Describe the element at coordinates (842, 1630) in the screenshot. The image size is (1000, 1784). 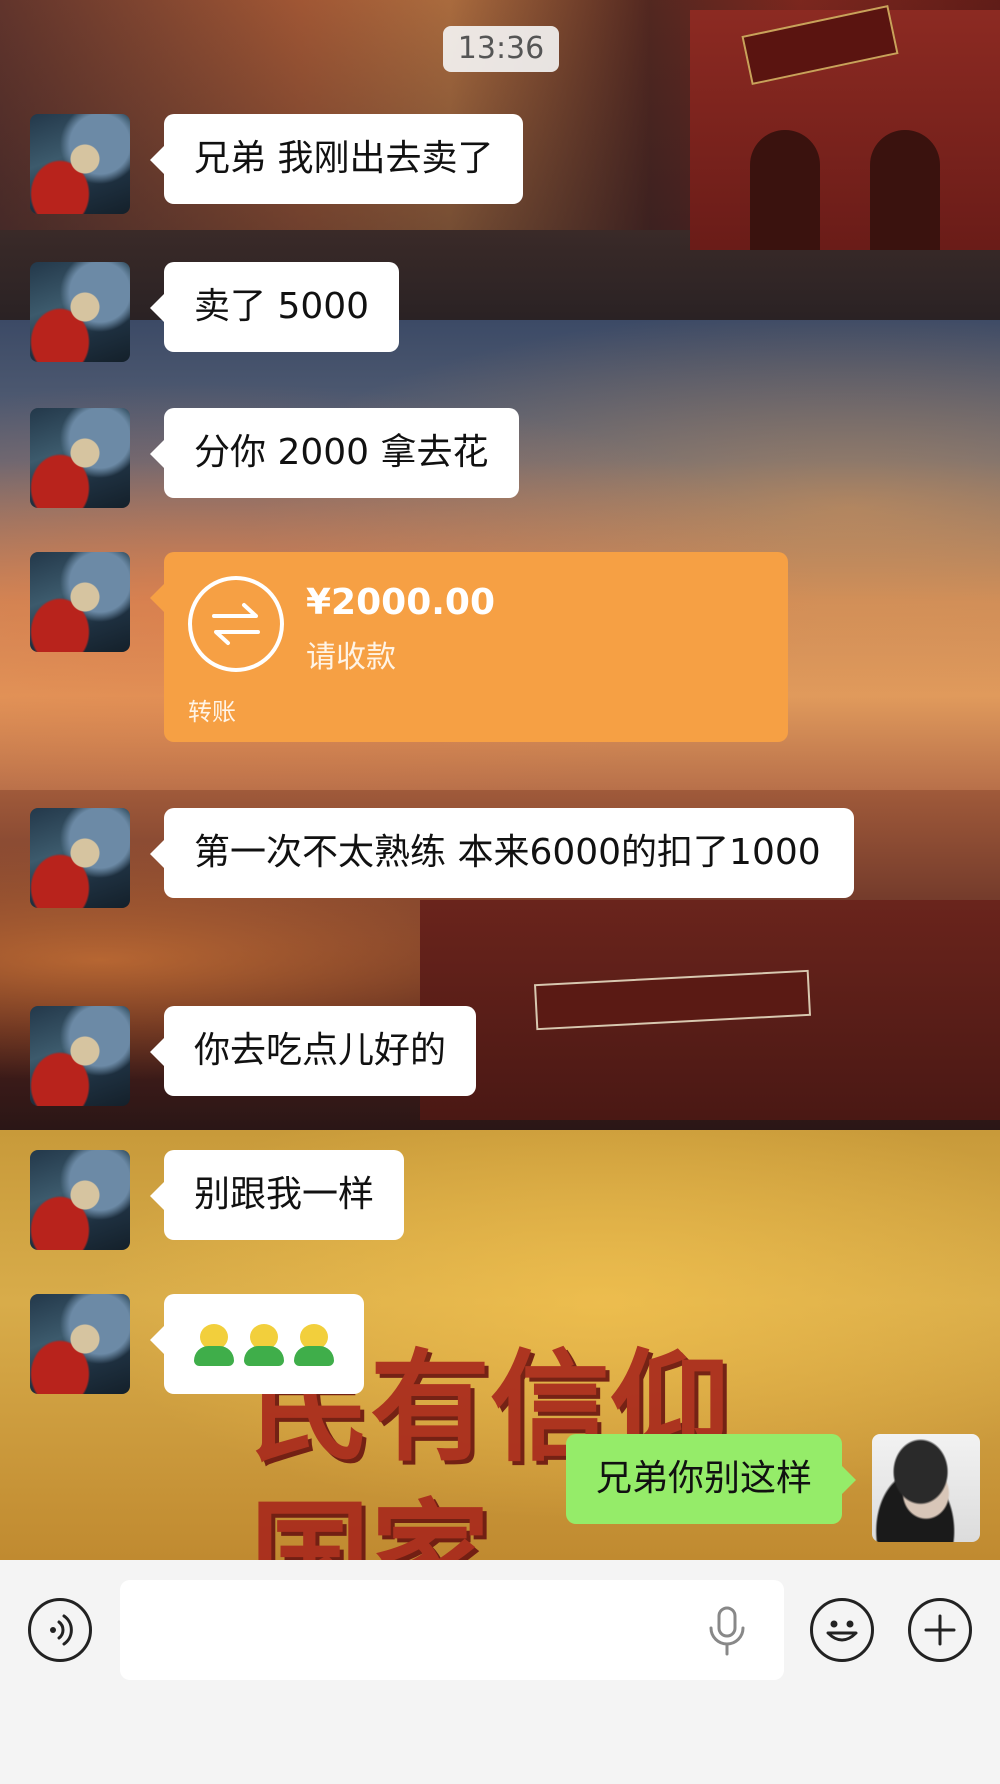
I see `smiley-icon` at that location.